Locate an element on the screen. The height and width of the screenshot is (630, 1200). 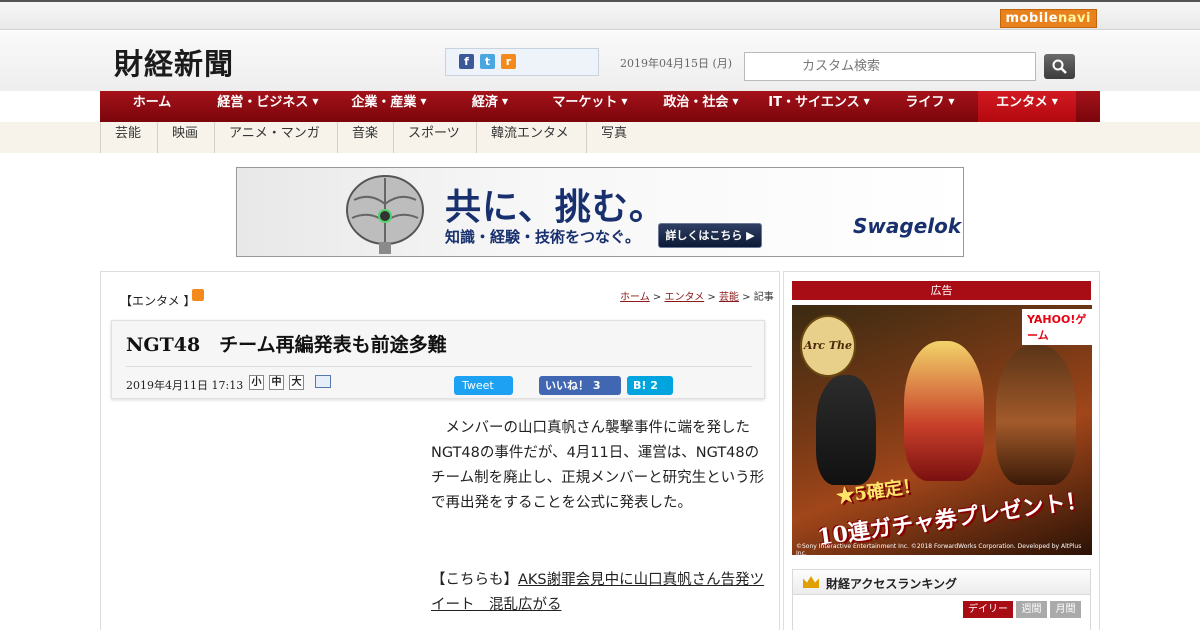
facebook-like-button: いいね！ 3 is located at coordinates (580, 385).